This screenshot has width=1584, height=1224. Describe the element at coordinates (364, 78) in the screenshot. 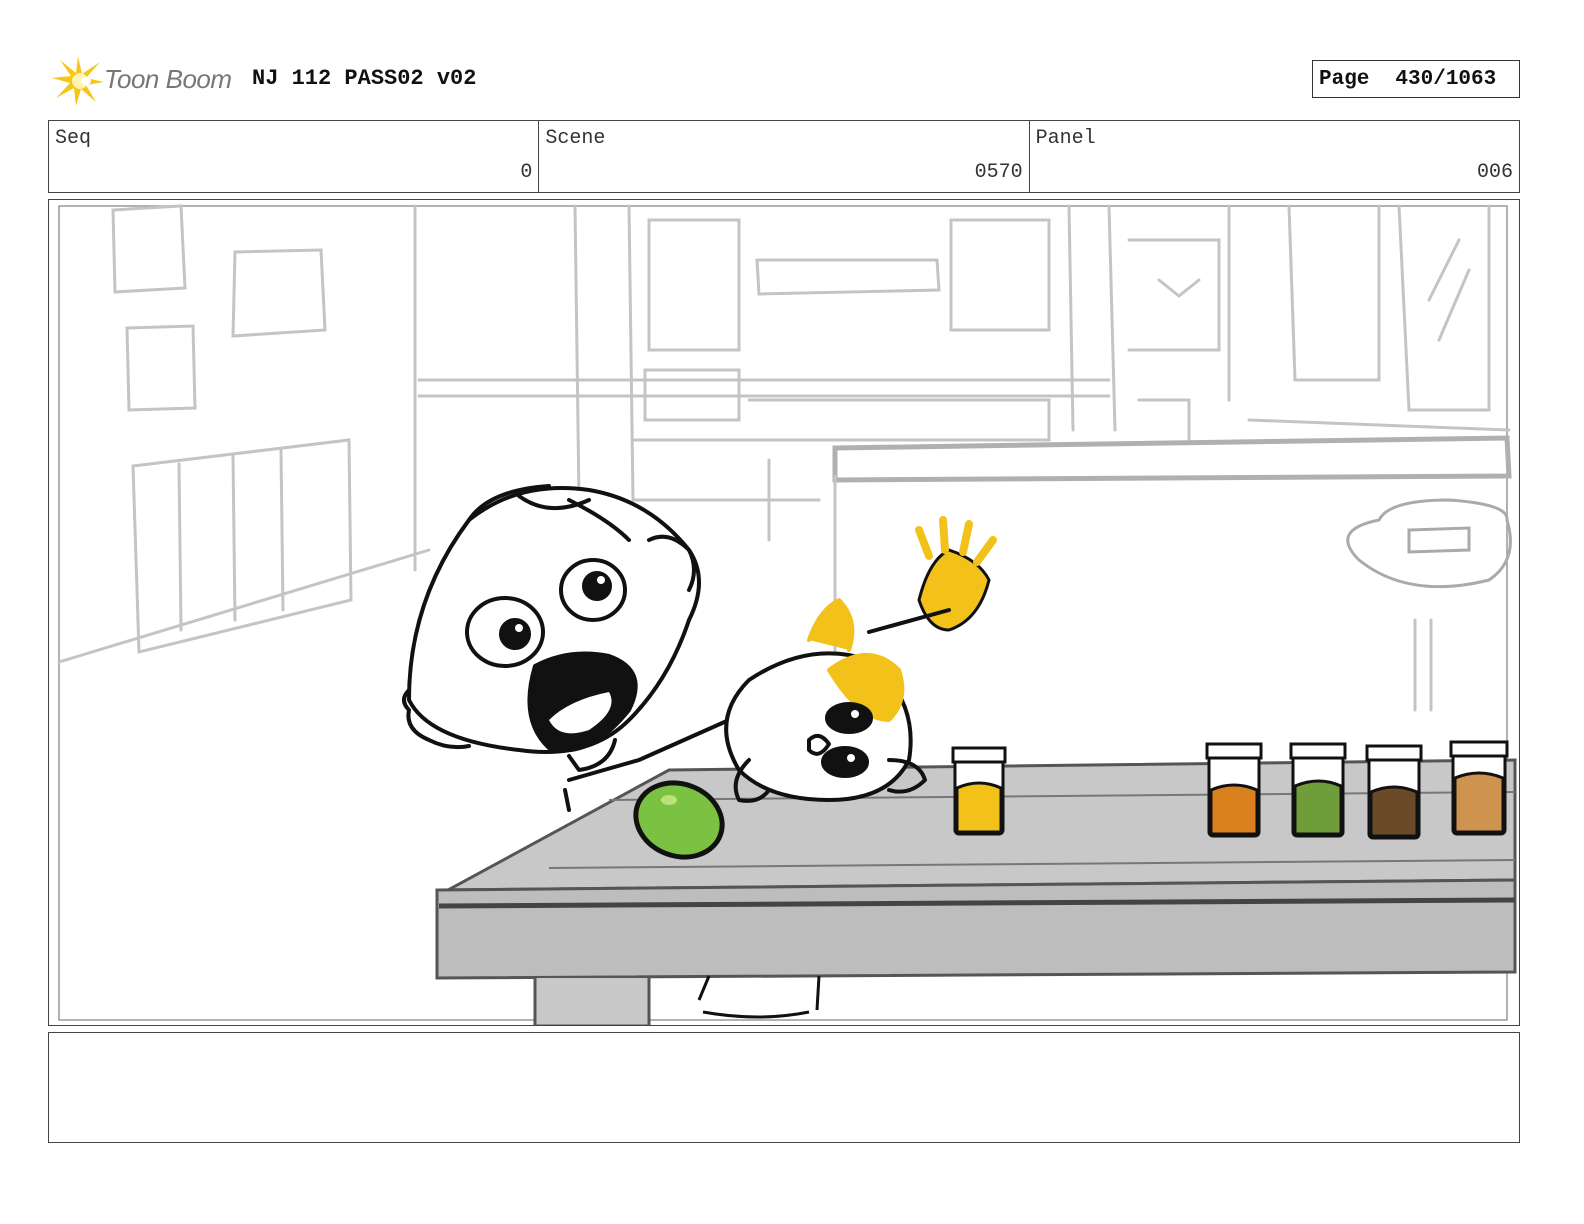

I see `project-title: NJ 112 PASS02 v02` at that location.